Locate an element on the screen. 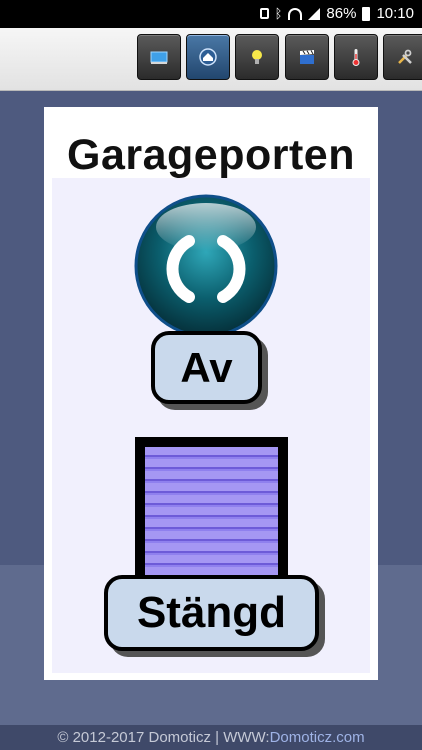 The height and width of the screenshot is (750, 422). footer-link: Domoticz.com is located at coordinates (317, 737).